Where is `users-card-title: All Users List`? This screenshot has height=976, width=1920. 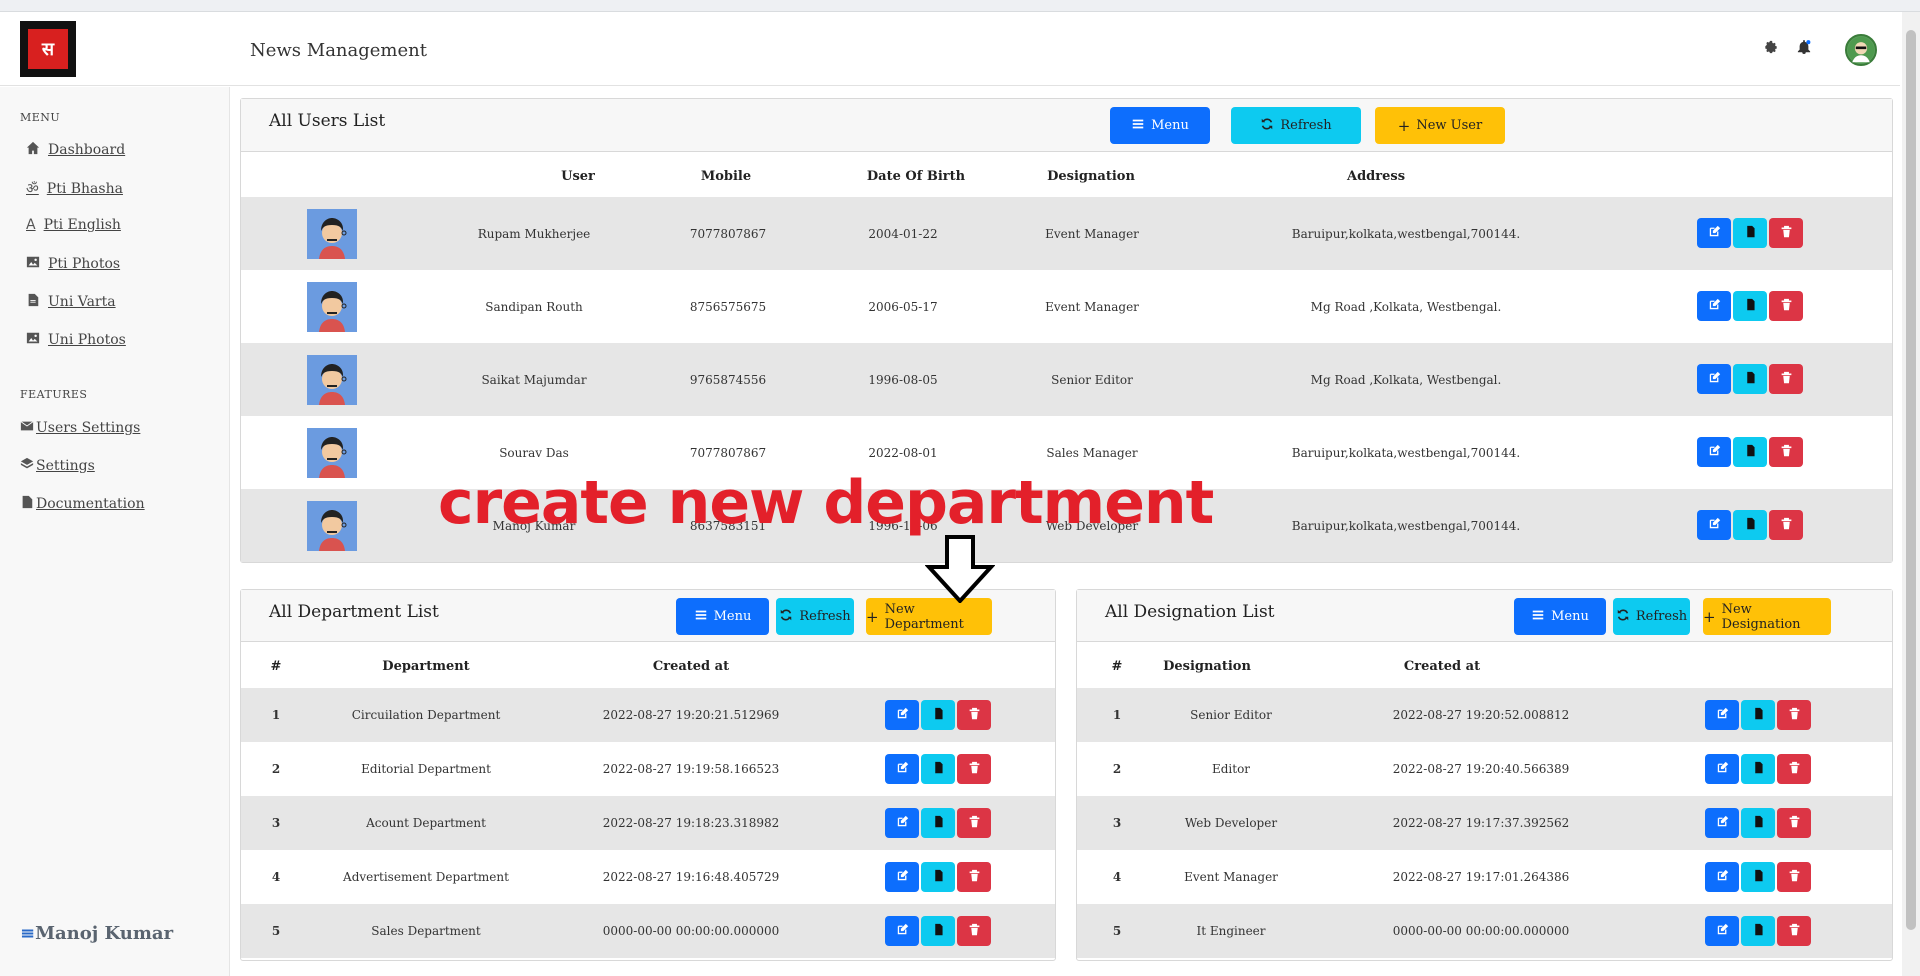
users-card-title: All Users List is located at coordinates (327, 121).